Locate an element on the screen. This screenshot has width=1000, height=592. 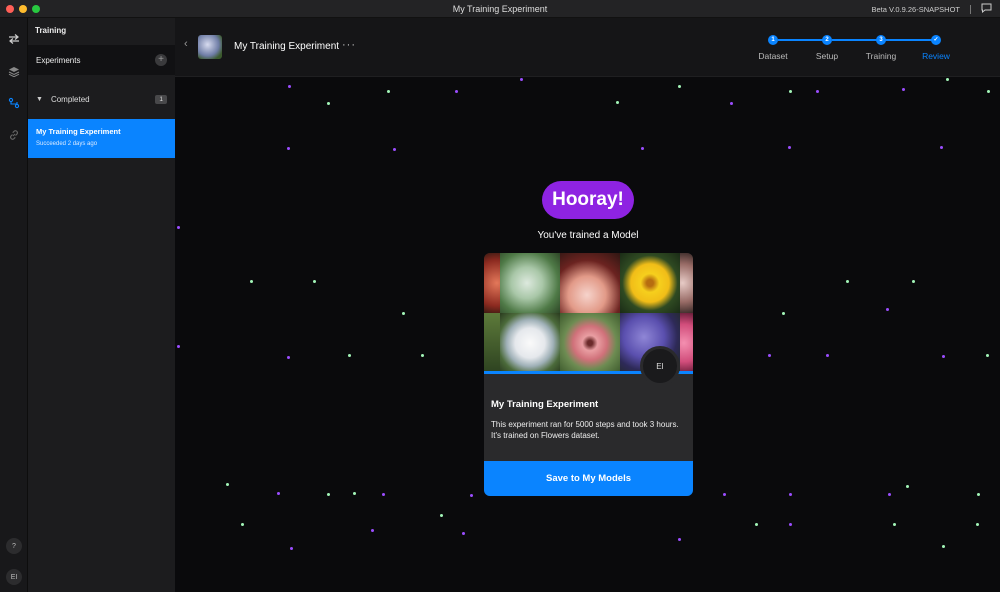
step-label: Setup is located at coordinates (827, 56).